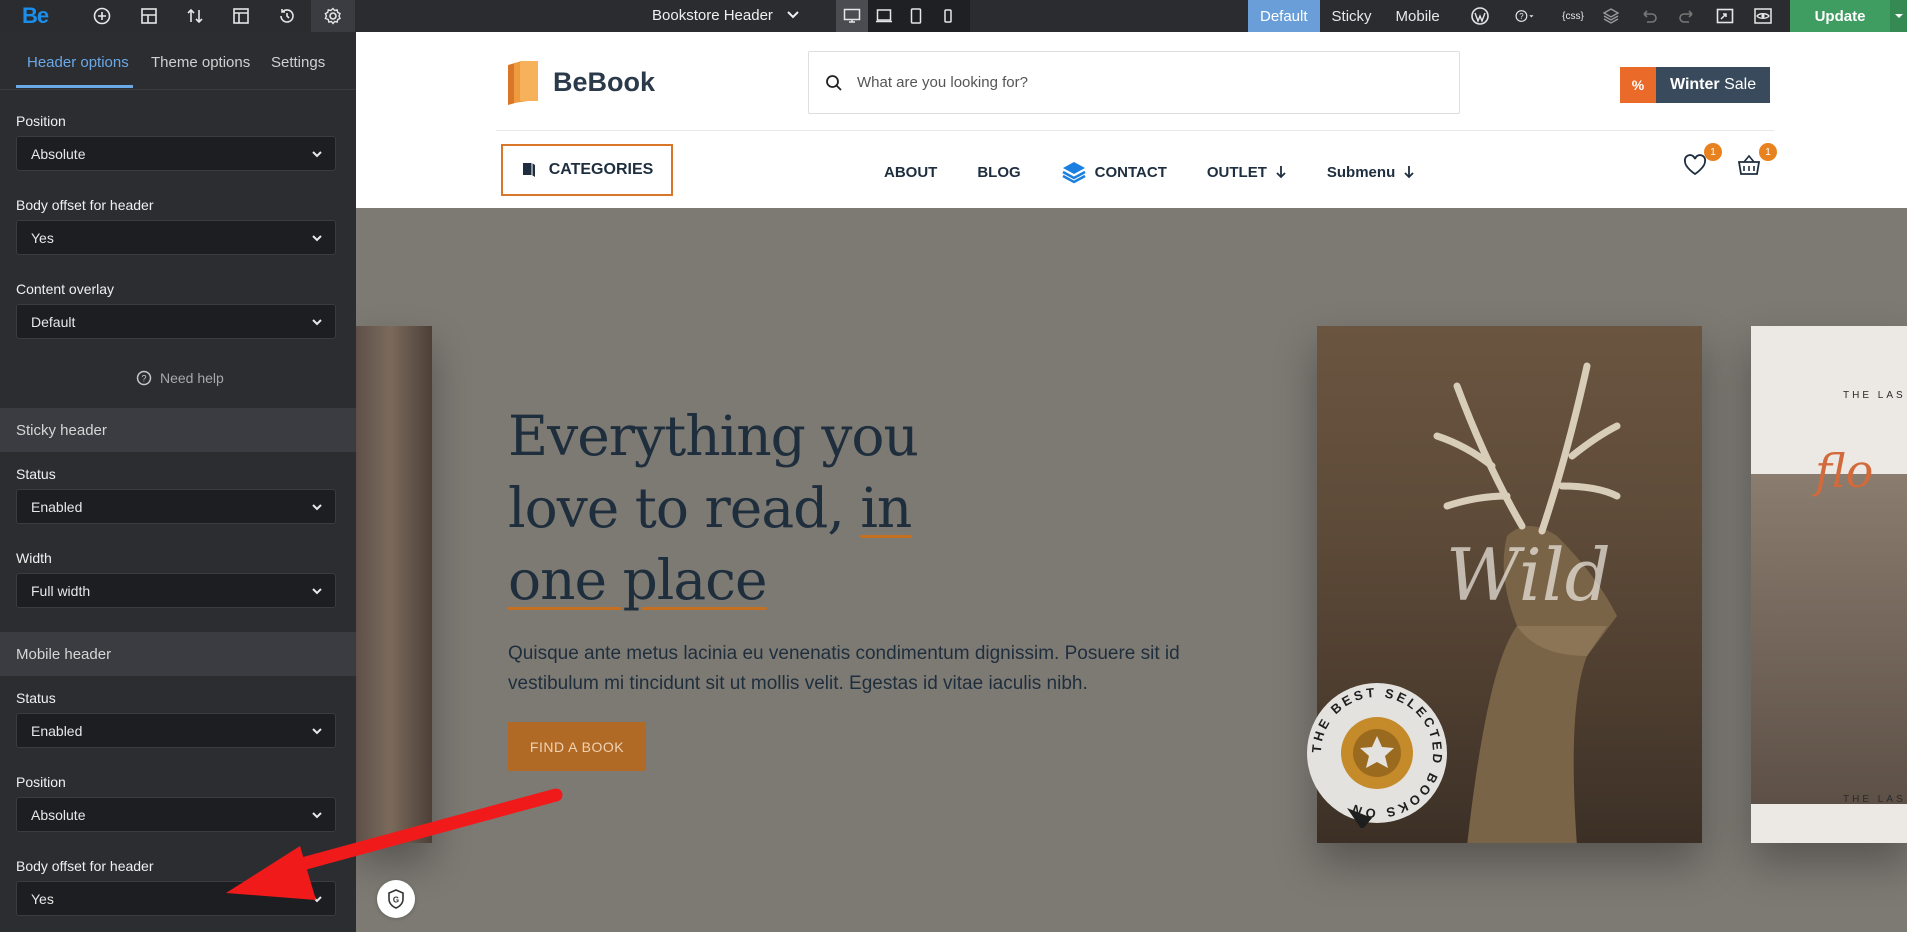  I want to click on header-divider, so click(1135, 130).